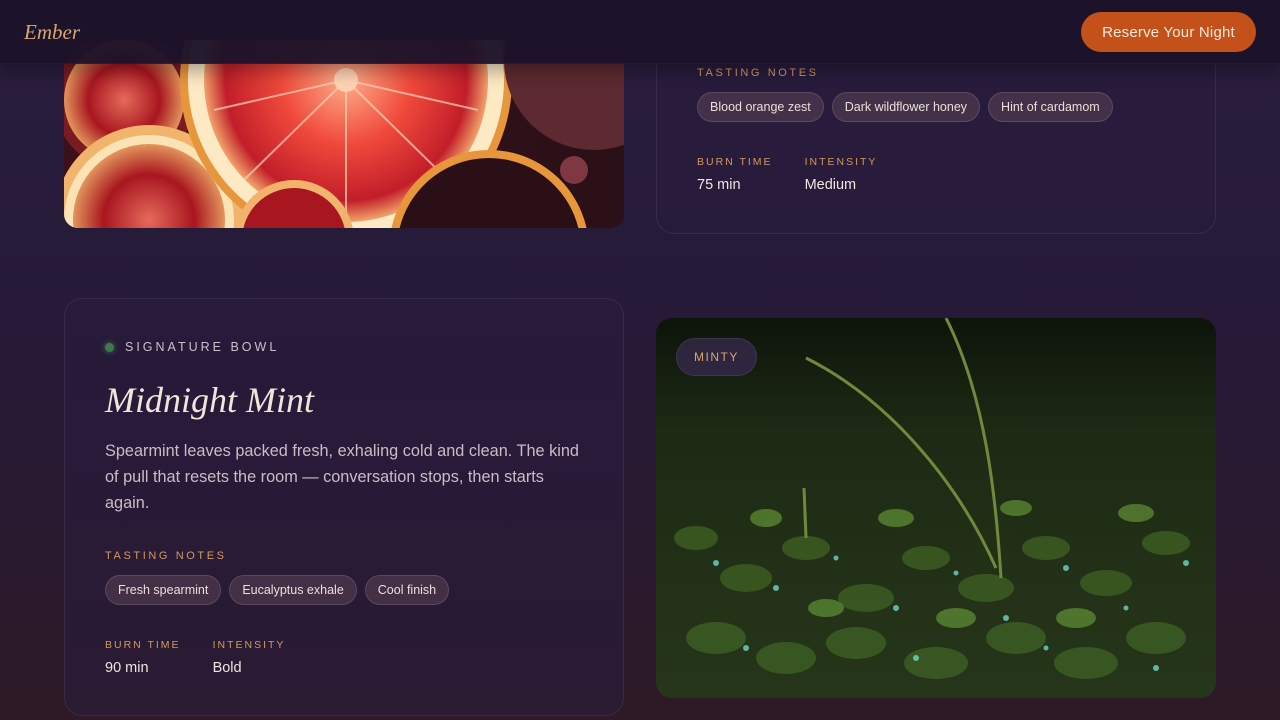  I want to click on kicker-label: SIGNATURE BOWL, so click(202, 347).